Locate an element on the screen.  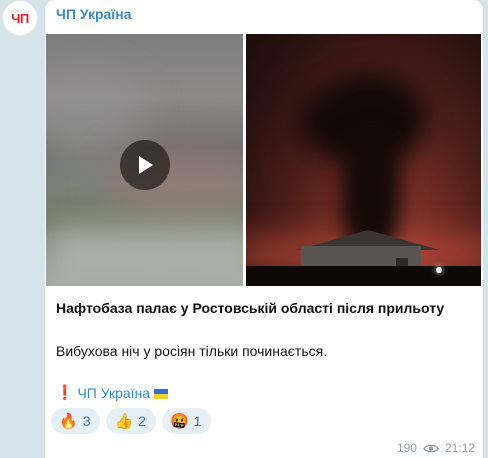
eye-icon is located at coordinates (431, 448).